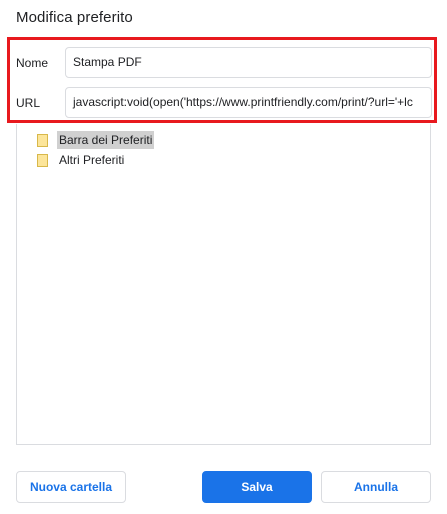  What do you see at coordinates (106, 140) in the screenshot?
I see `tree-item-label: Barra dei Preferiti` at bounding box center [106, 140].